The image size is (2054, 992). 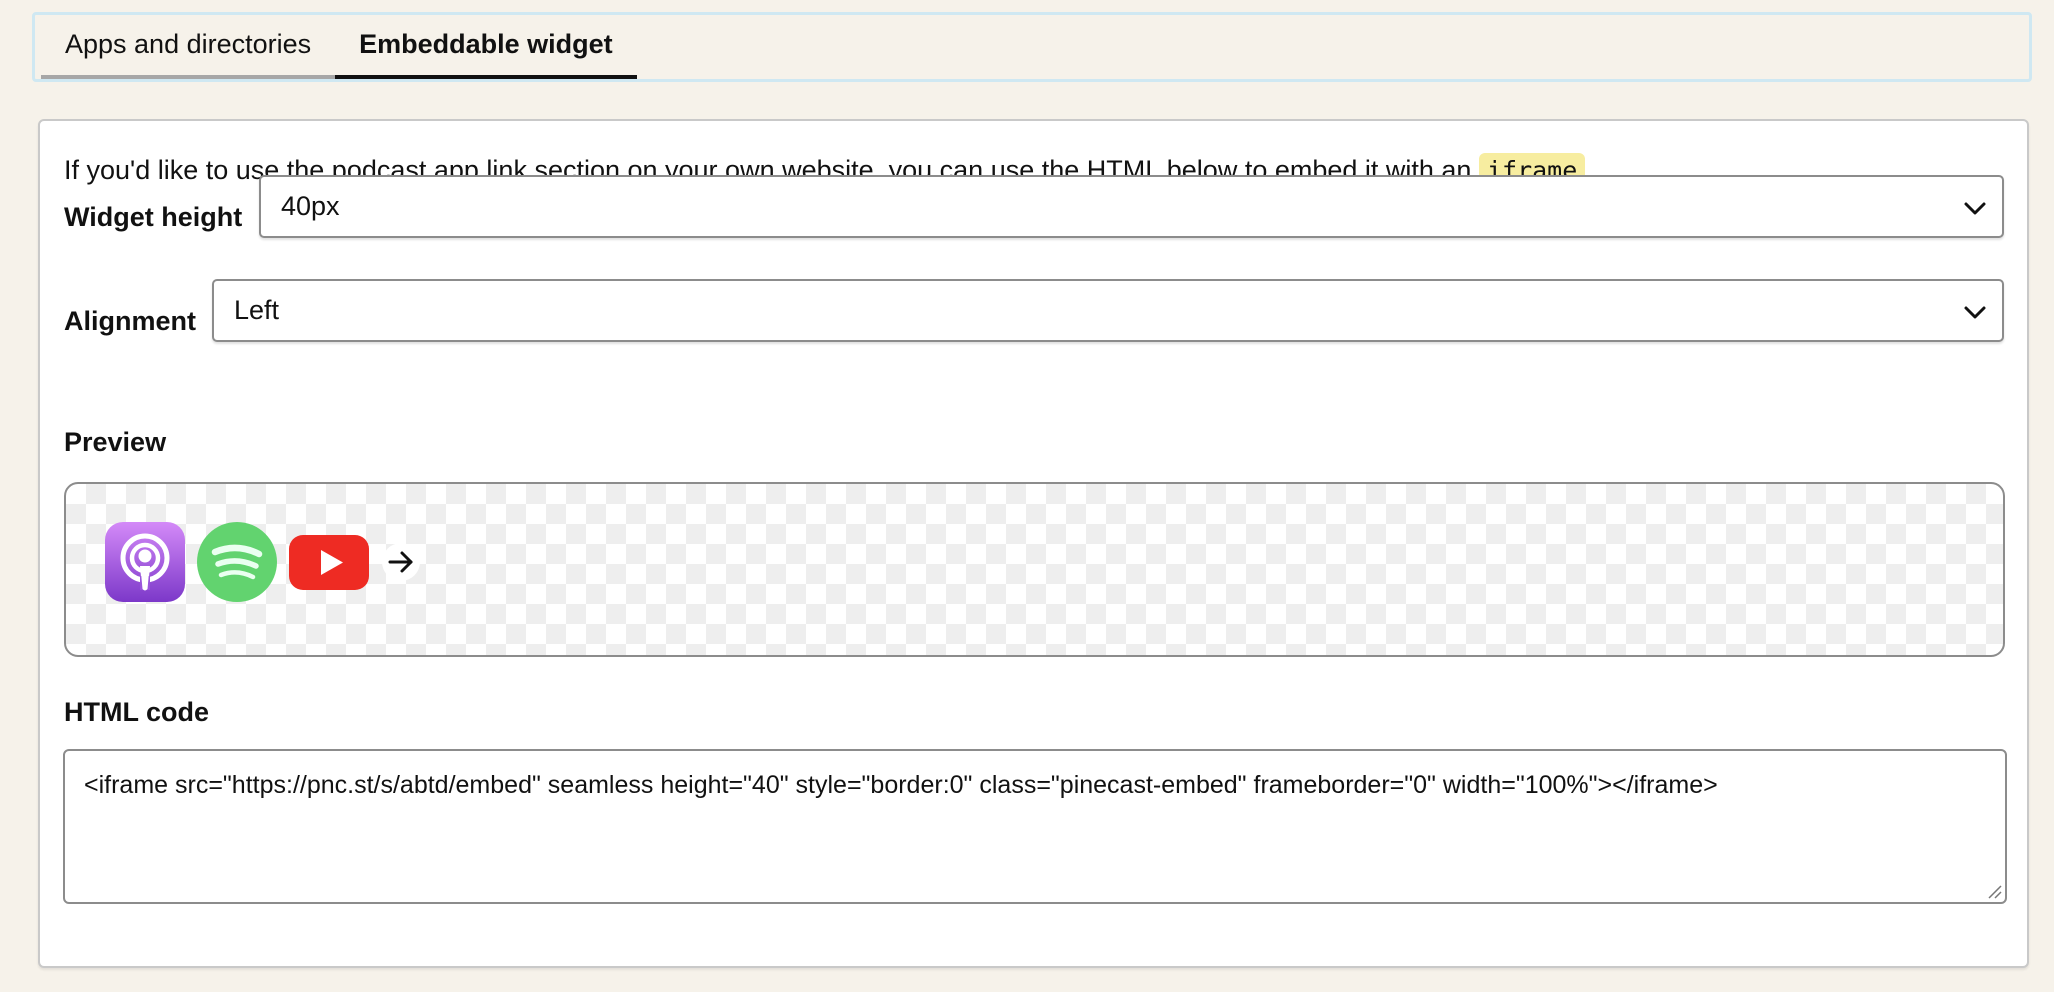 I want to click on resize-grip-icon, so click(x=1994, y=891).